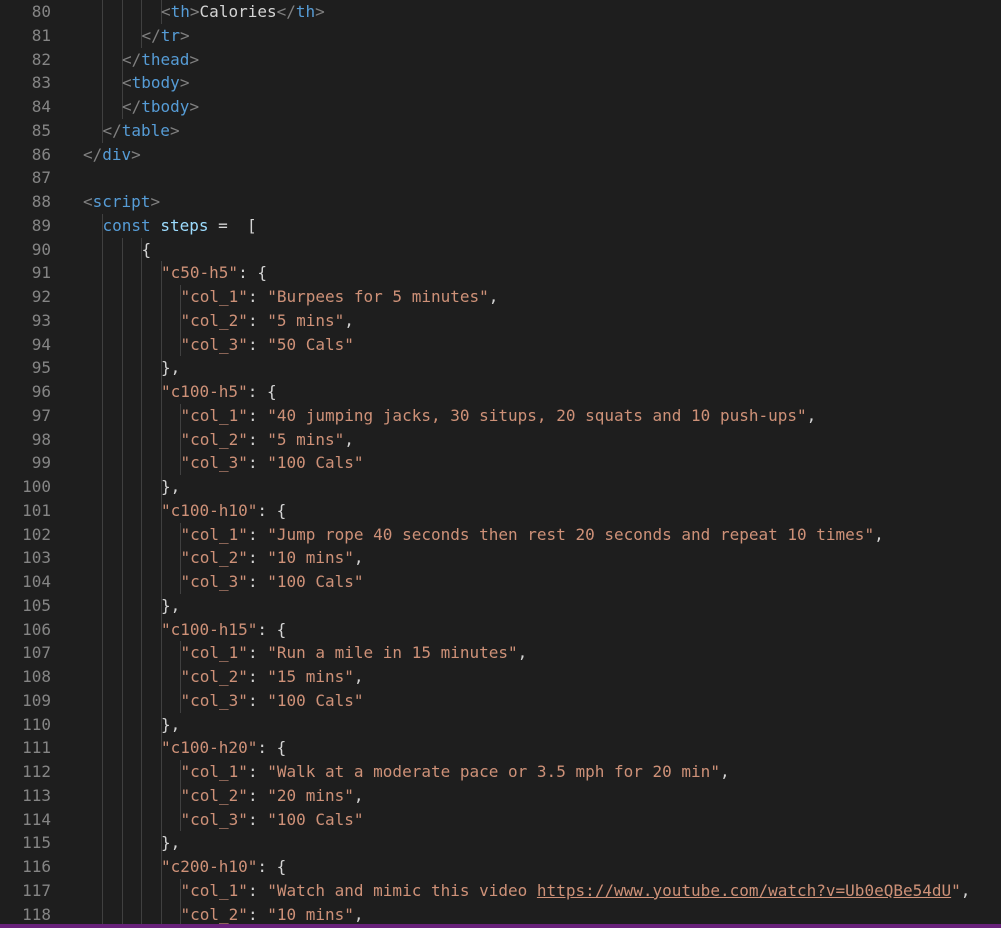 This screenshot has height=928, width=1001. Describe the element at coordinates (500, 273) in the screenshot. I see `code-line: 91 "c50-h5": {` at that location.